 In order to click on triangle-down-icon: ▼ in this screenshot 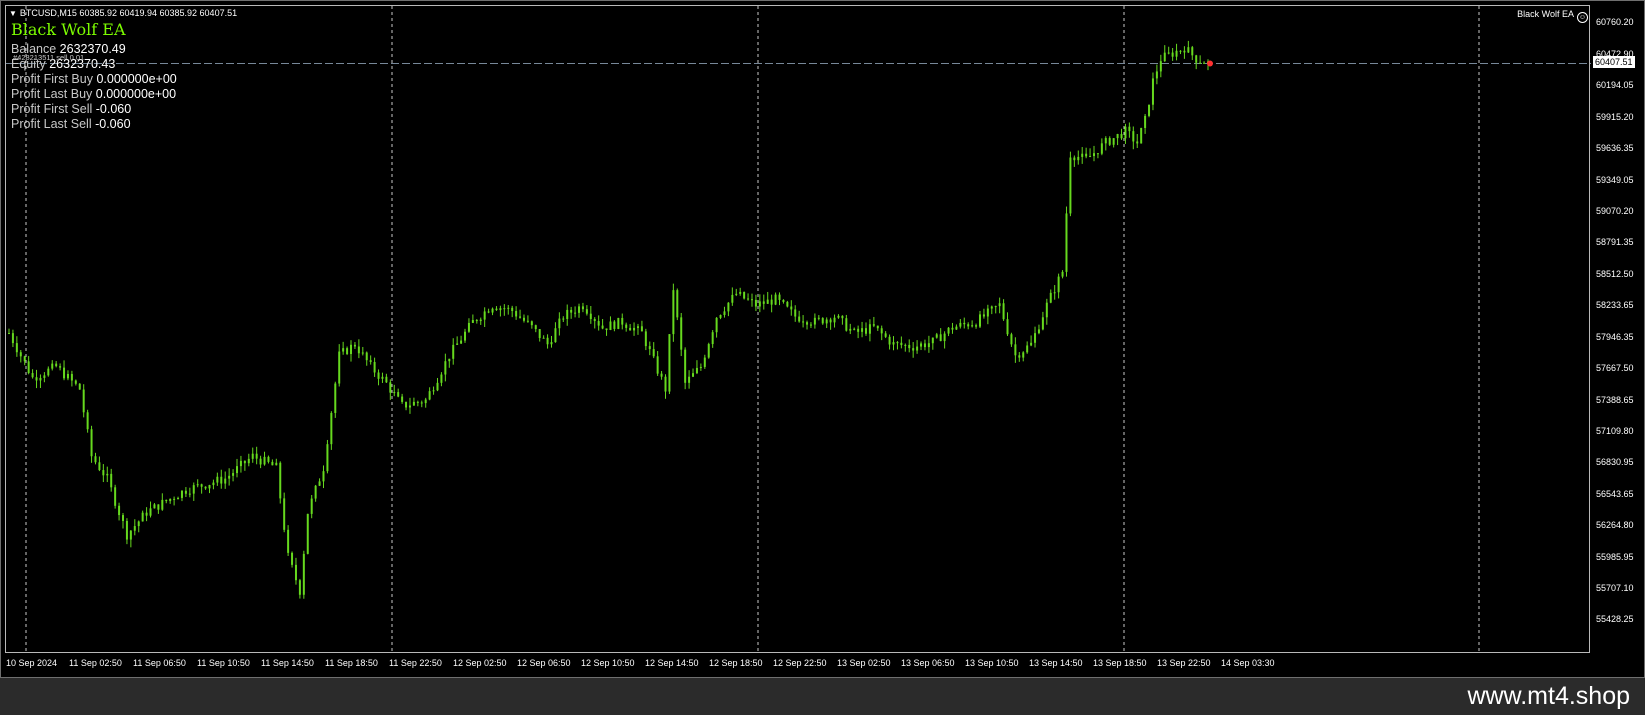, I will do `click(13, 13)`.